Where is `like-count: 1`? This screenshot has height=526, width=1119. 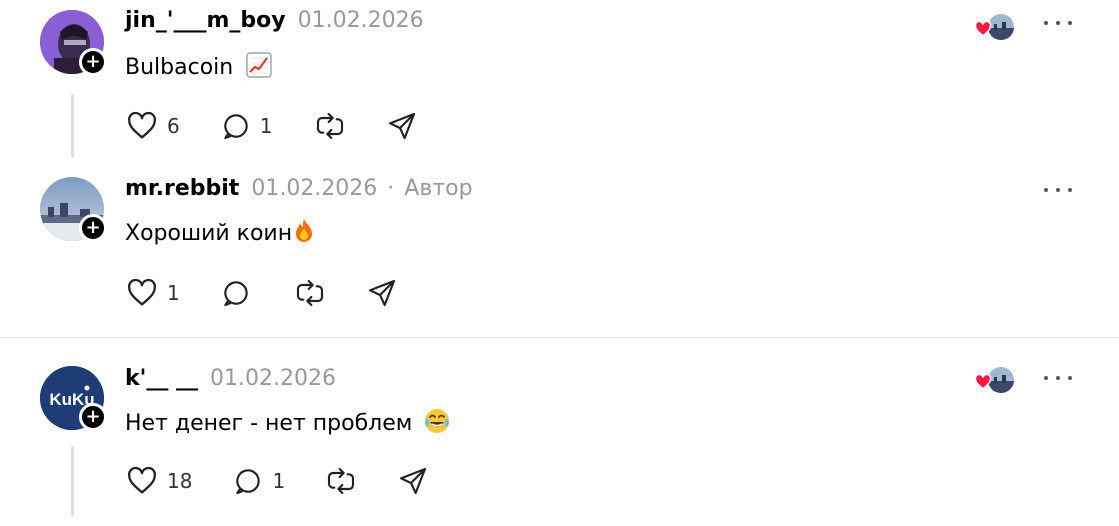
like-count: 1 is located at coordinates (173, 293).